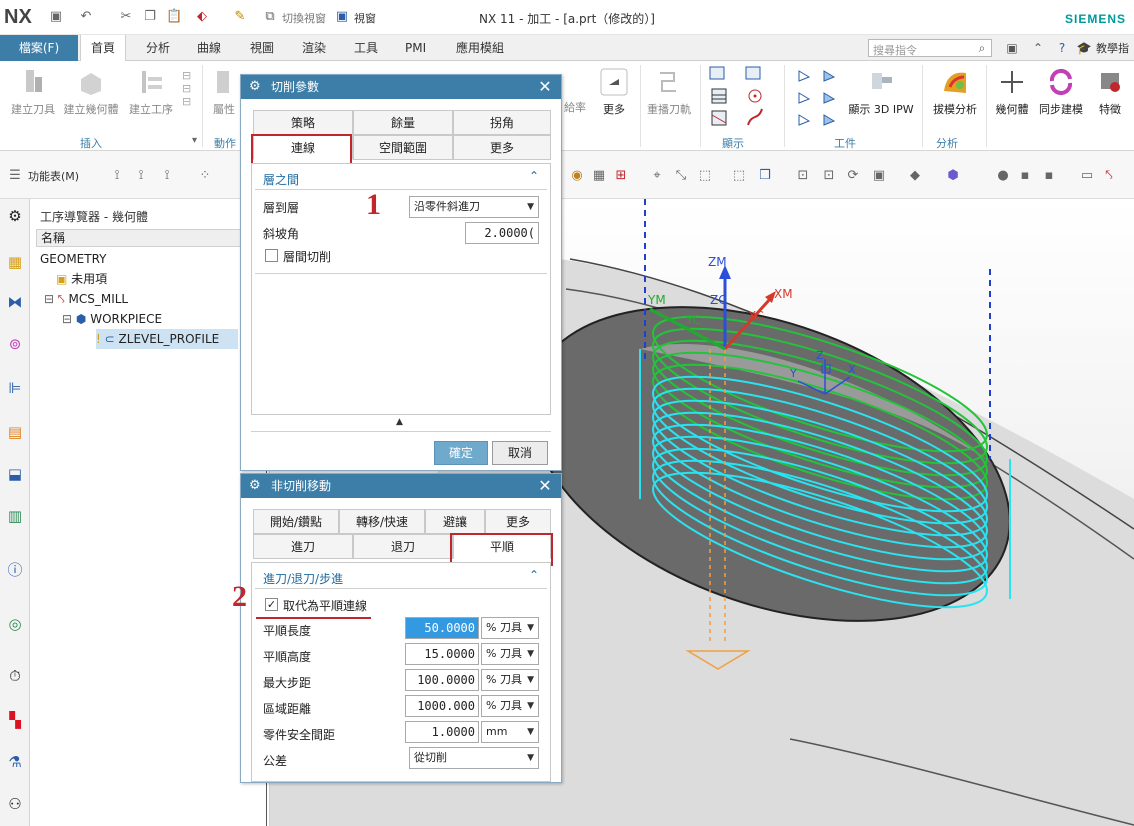  Describe the element at coordinates (829, 176) in the screenshot. I see `zoom-icon: ⊡` at that location.